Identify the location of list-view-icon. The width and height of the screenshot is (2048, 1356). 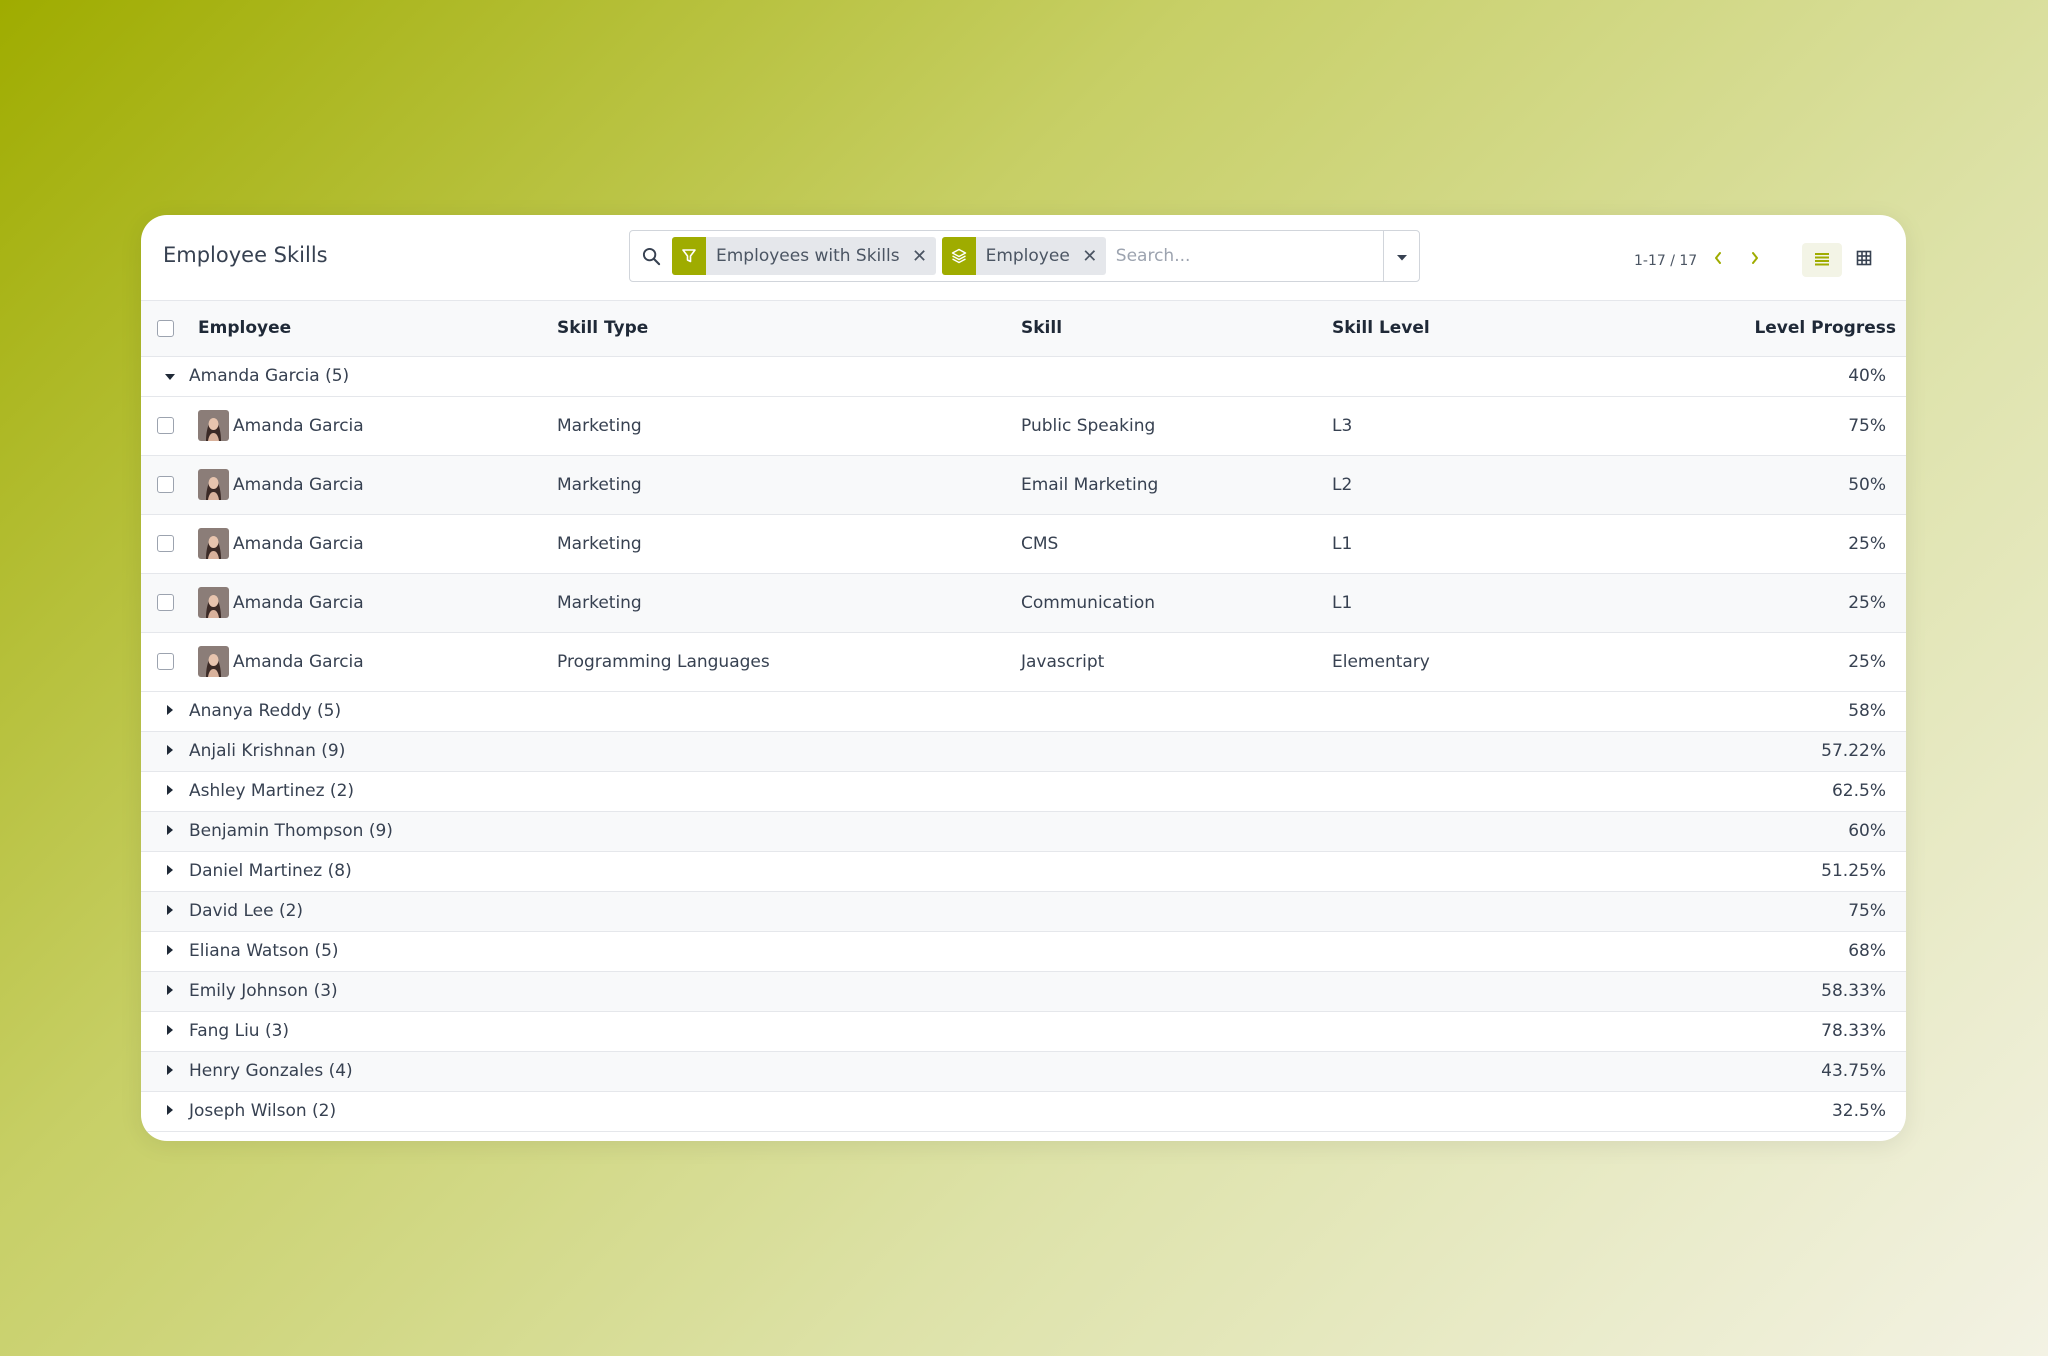
(1822, 260).